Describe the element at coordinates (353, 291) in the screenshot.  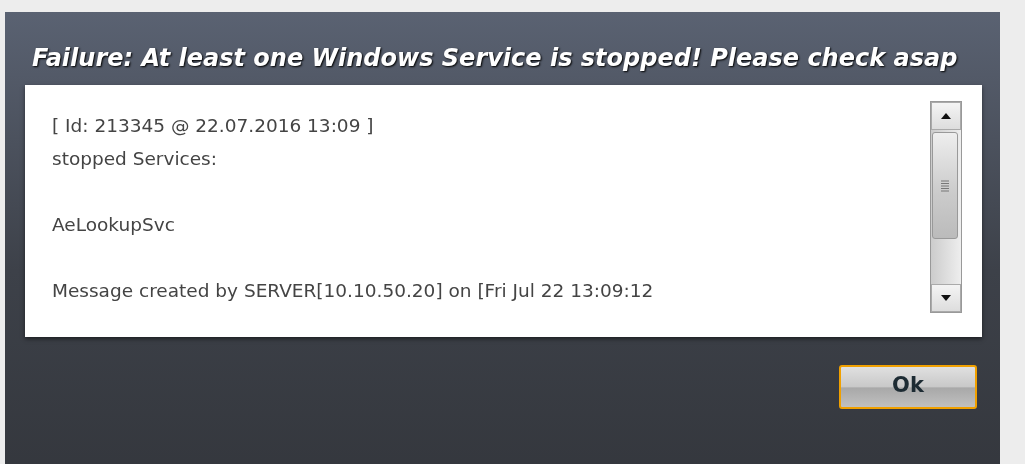
I see `message-line: Message created by SERVER[10.10.50.20] on [Fri Jul 22 13:09:12` at that location.